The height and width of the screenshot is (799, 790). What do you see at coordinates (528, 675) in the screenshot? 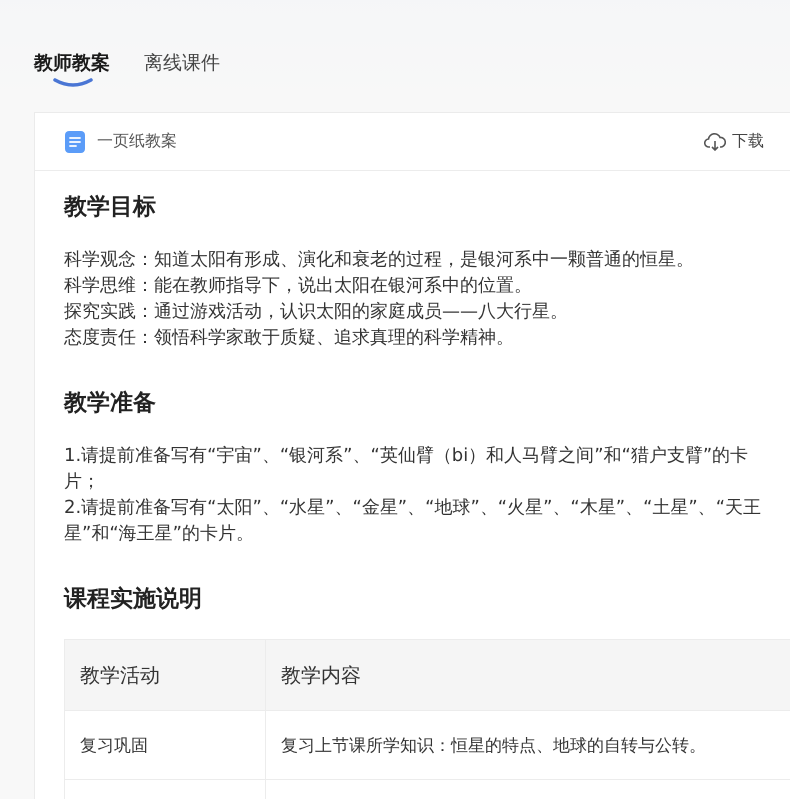
I see `column-header: 教学内容` at bounding box center [528, 675].